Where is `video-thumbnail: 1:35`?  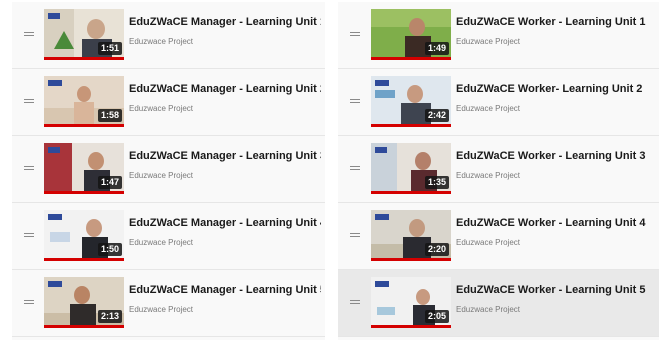
video-thumbnail: 1:35 is located at coordinates (411, 168).